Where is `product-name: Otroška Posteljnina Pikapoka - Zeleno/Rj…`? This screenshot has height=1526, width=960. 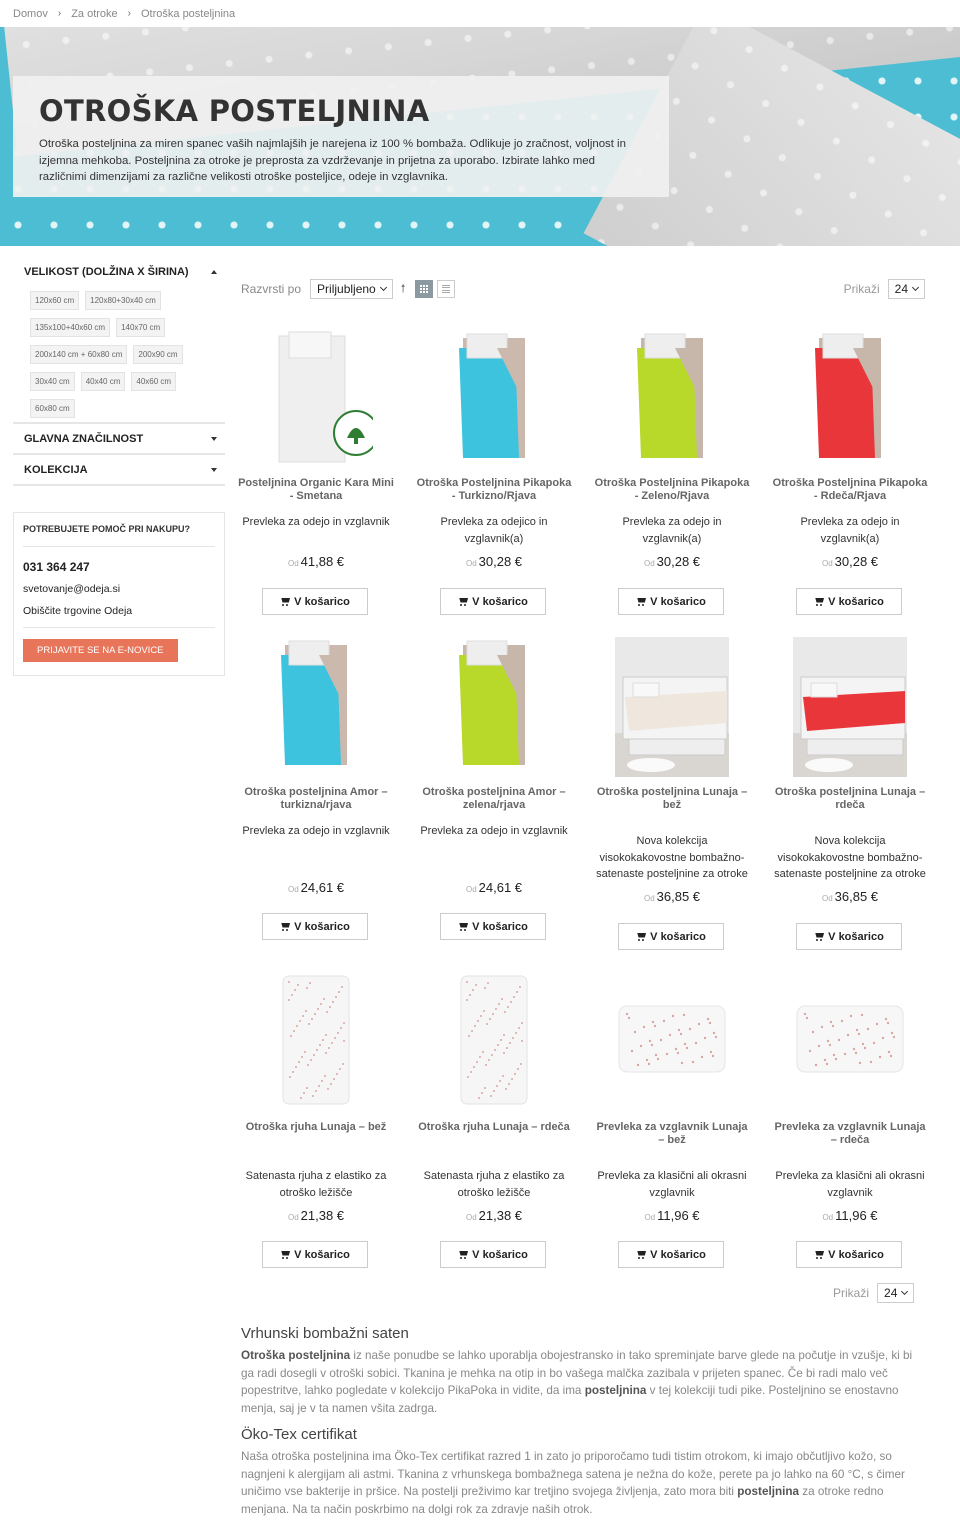
product-name: Otroška Posteljnina Pikapoka - Zeleno/Rj… is located at coordinates (672, 490).